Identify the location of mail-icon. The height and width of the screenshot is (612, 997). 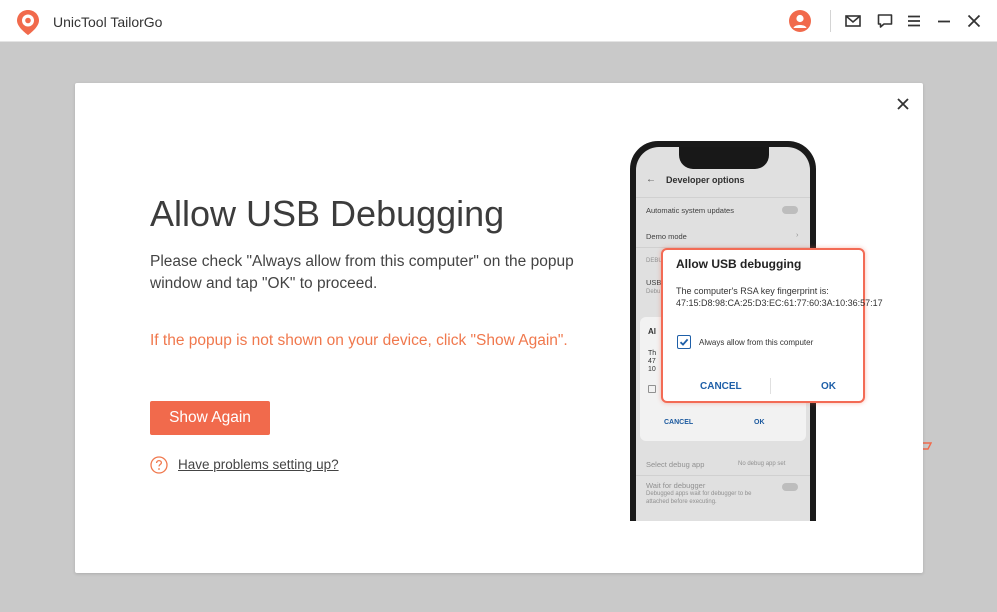
(853, 21).